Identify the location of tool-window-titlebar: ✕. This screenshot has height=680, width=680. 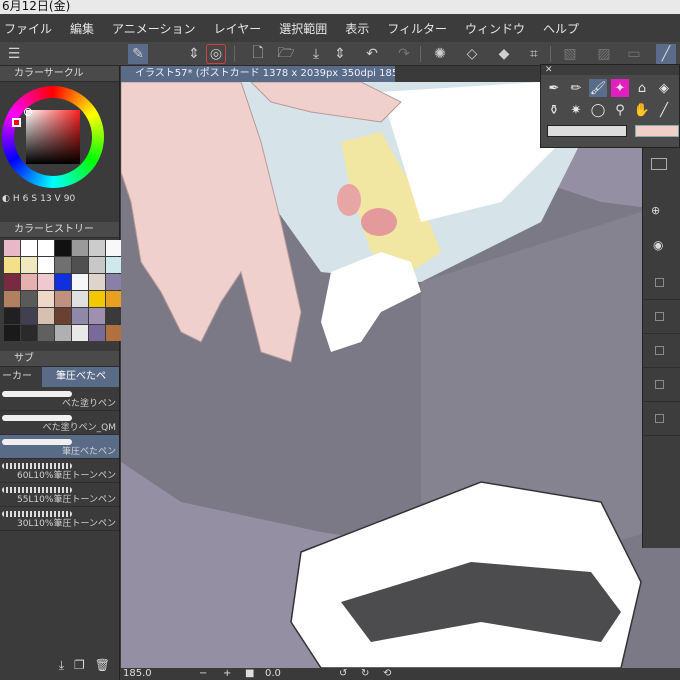
(610, 70).